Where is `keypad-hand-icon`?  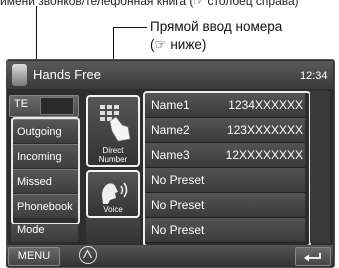
keypad-hand-icon is located at coordinates (115, 123).